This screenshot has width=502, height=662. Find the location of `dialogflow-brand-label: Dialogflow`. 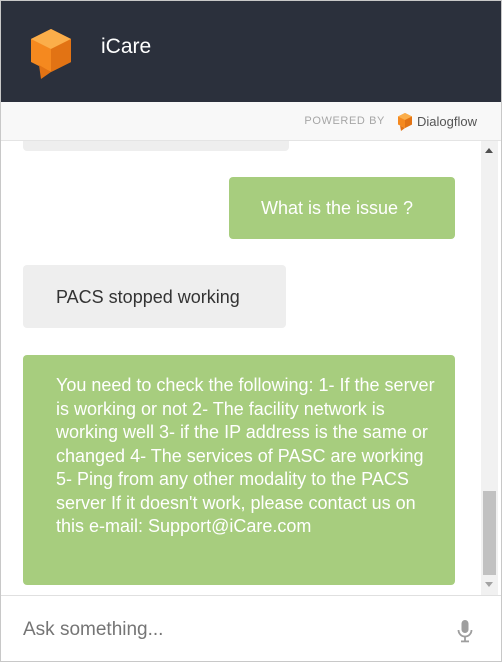

dialogflow-brand-label: Dialogflow is located at coordinates (447, 121).